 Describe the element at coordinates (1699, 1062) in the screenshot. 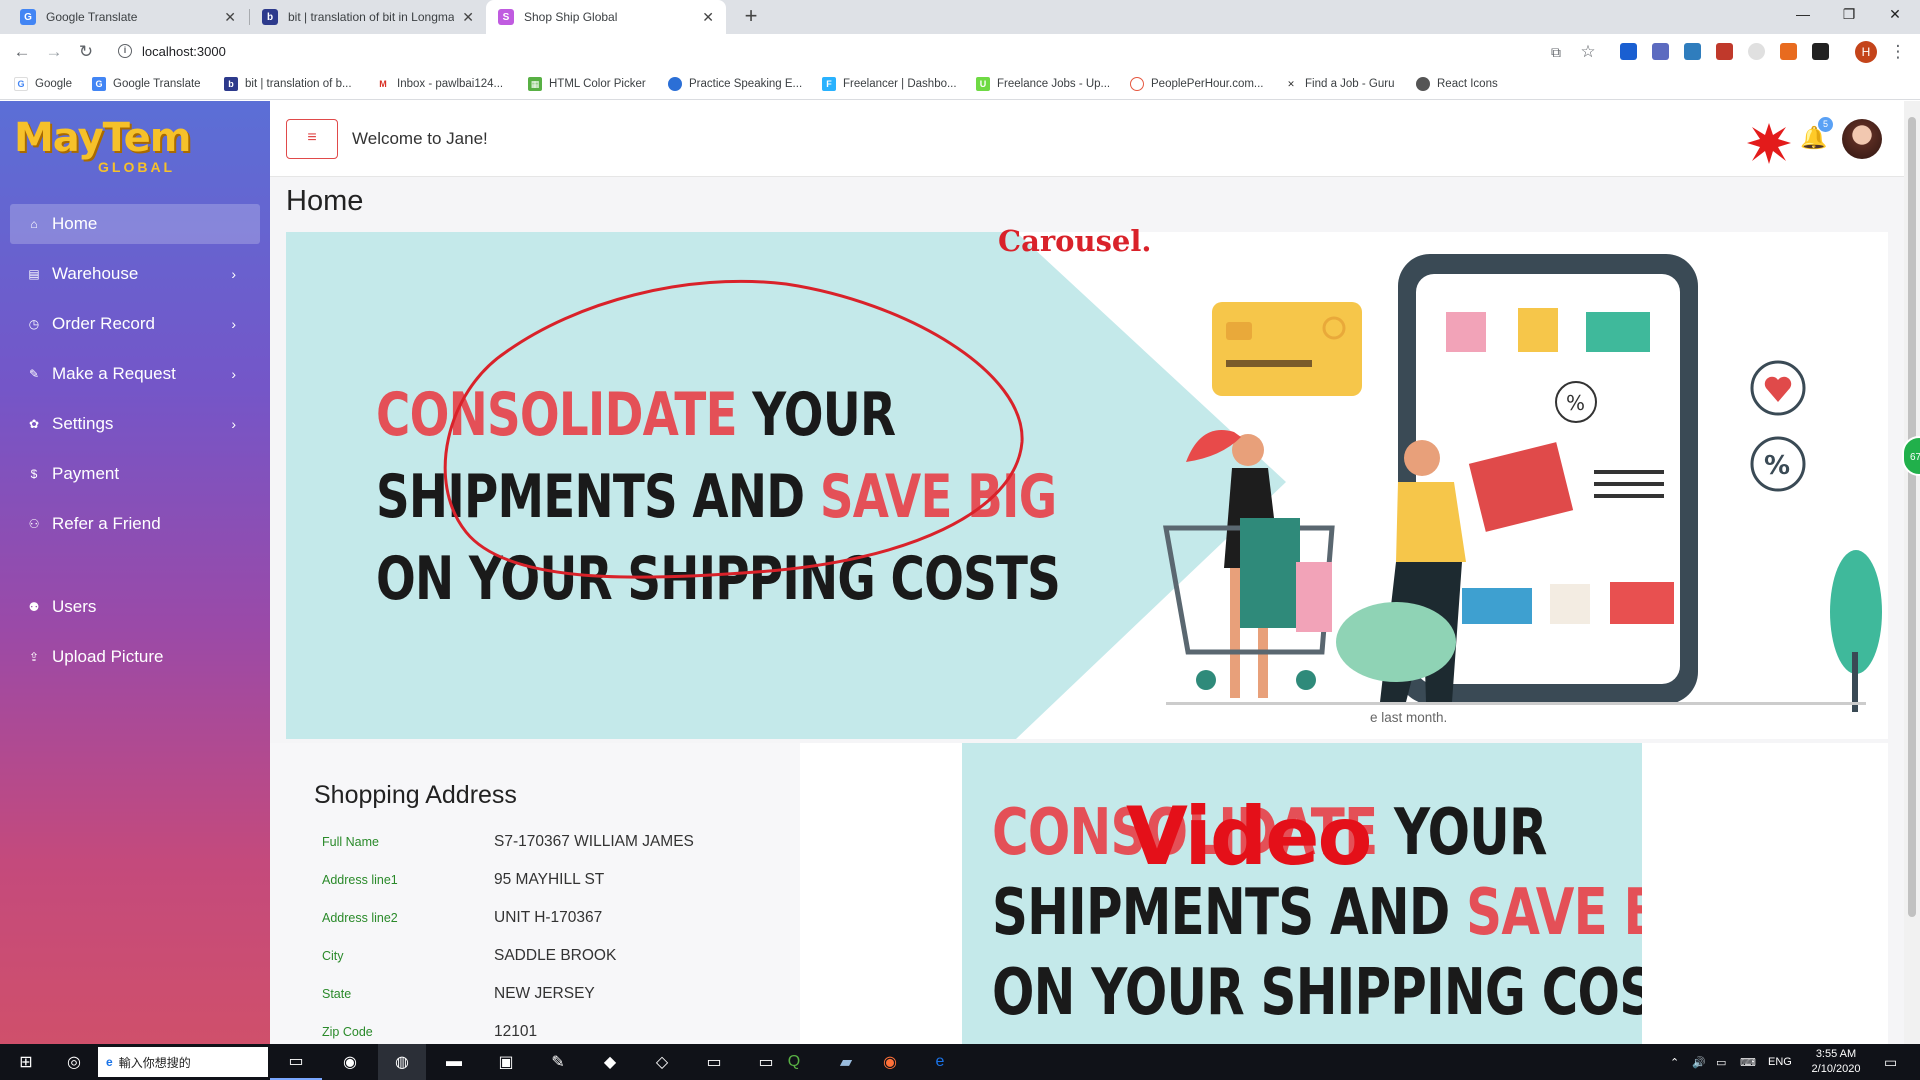

I see `volume-icon: 🔊` at that location.